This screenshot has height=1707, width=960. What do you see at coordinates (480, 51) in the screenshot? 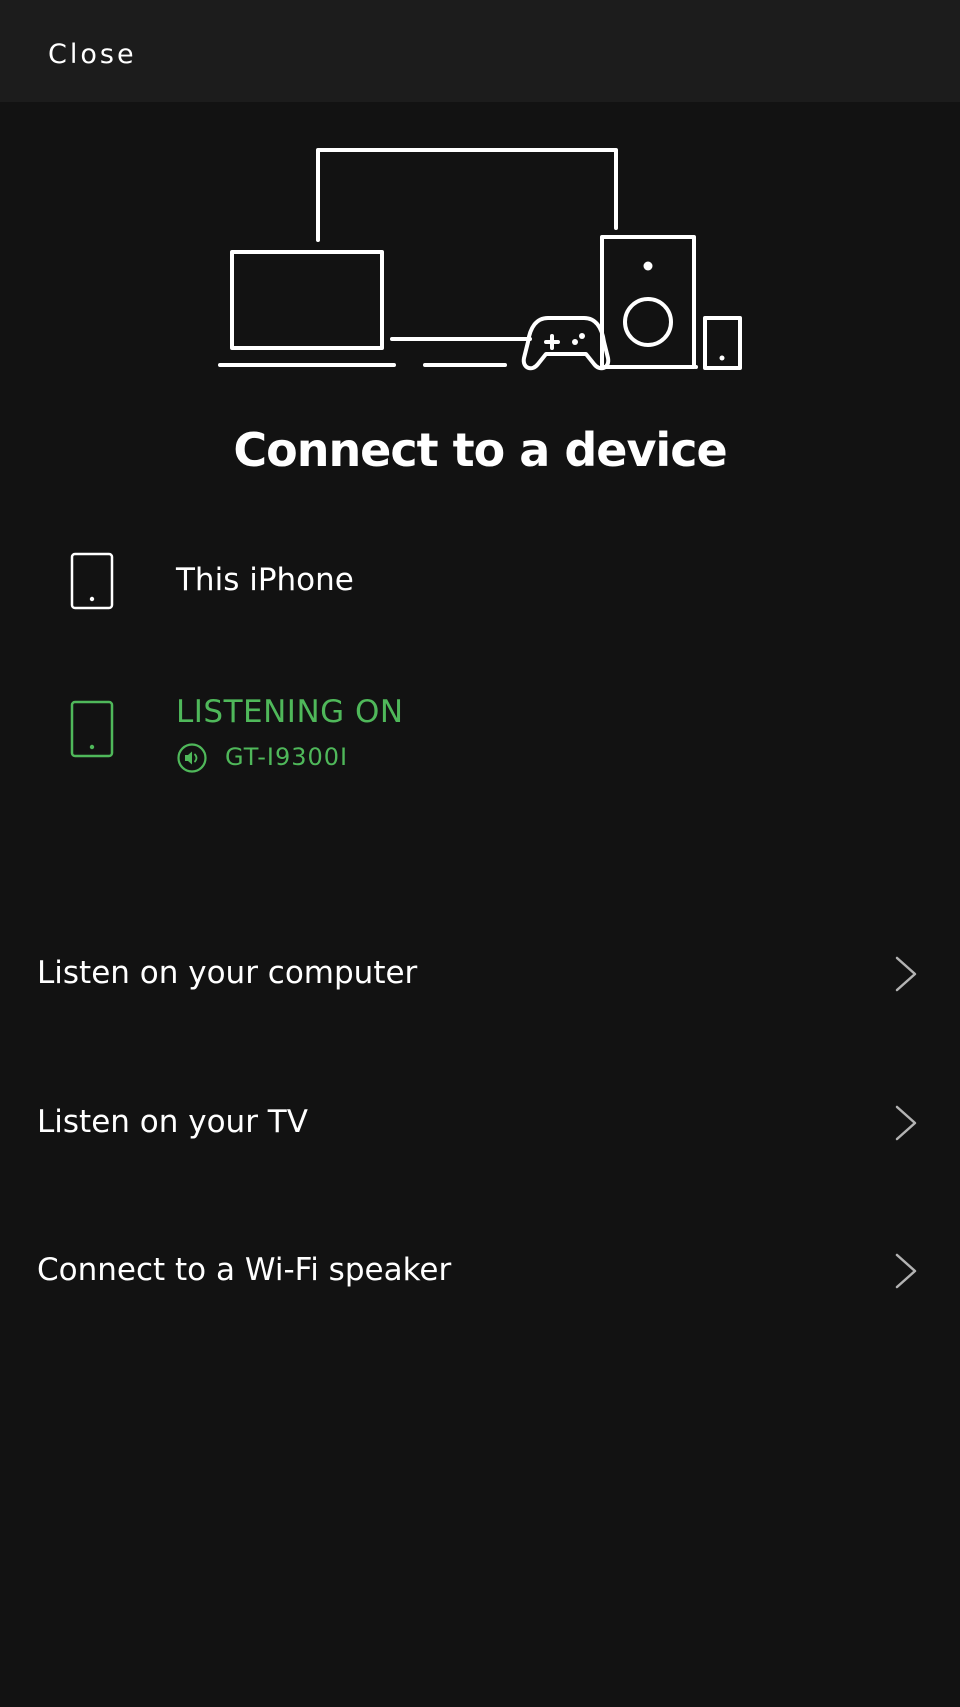
I see `top-bar: Close` at bounding box center [480, 51].